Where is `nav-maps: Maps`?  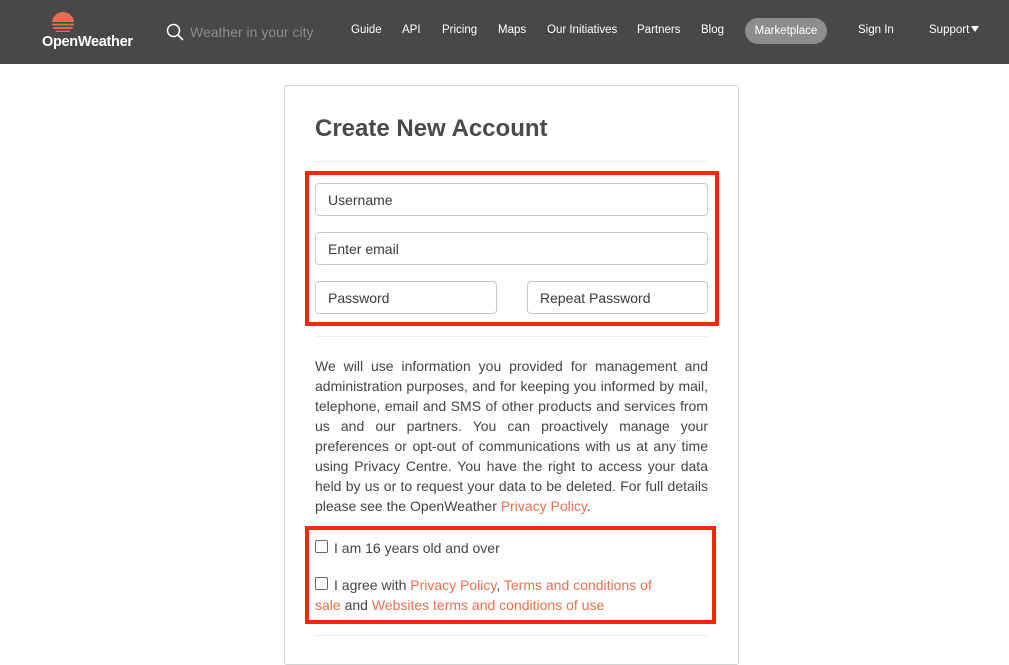
nav-maps: Maps is located at coordinates (512, 30).